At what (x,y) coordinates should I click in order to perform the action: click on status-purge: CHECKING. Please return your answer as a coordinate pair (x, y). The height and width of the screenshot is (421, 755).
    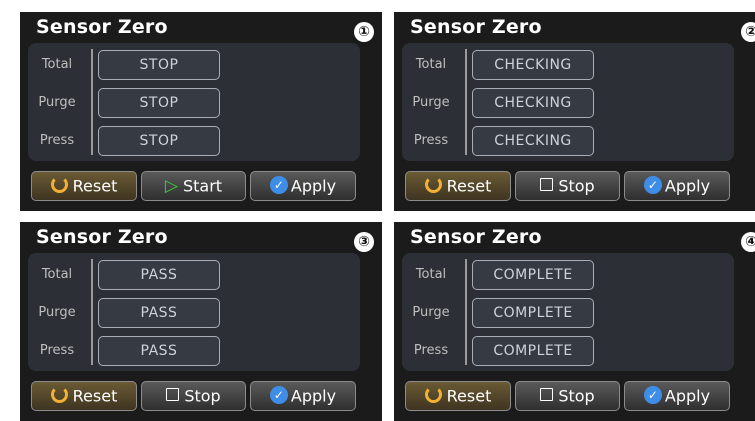
    Looking at the image, I should click on (533, 103).